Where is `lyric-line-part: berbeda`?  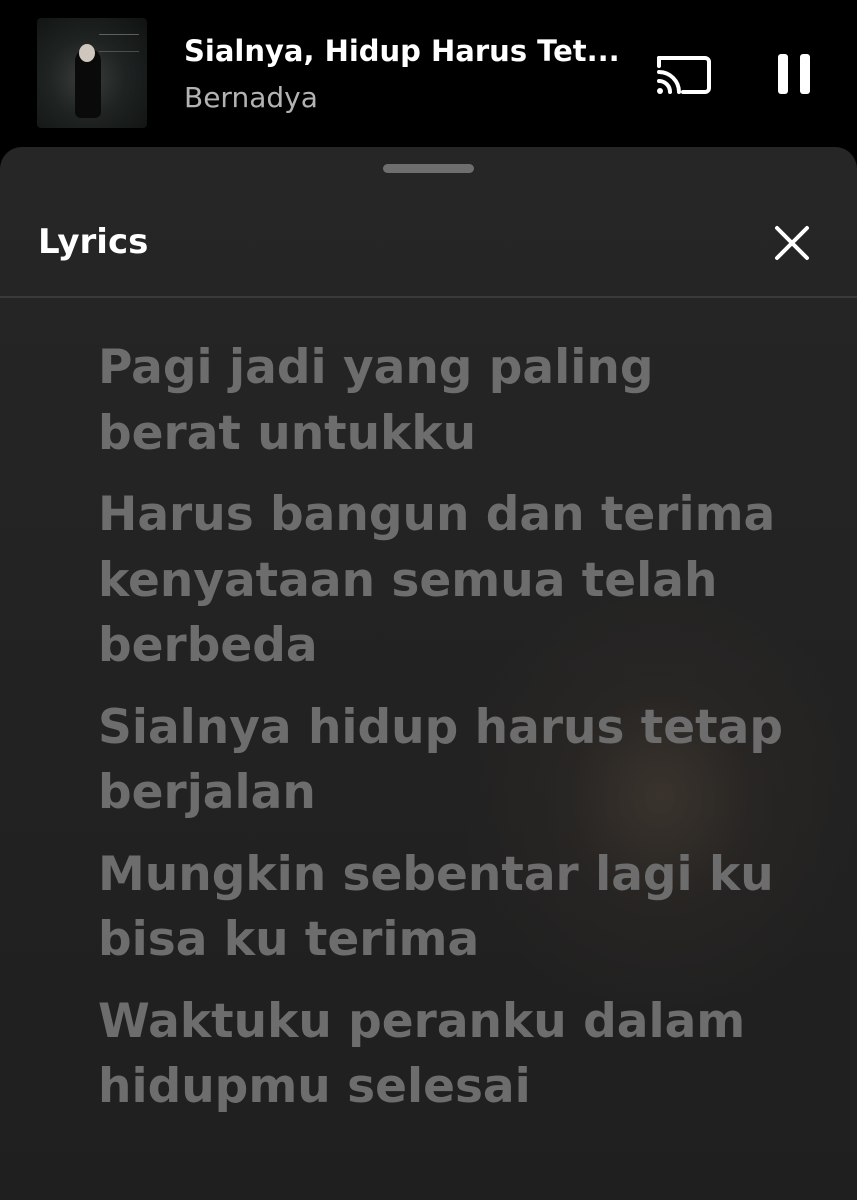
lyric-line-part: berbeda is located at coordinates (208, 645).